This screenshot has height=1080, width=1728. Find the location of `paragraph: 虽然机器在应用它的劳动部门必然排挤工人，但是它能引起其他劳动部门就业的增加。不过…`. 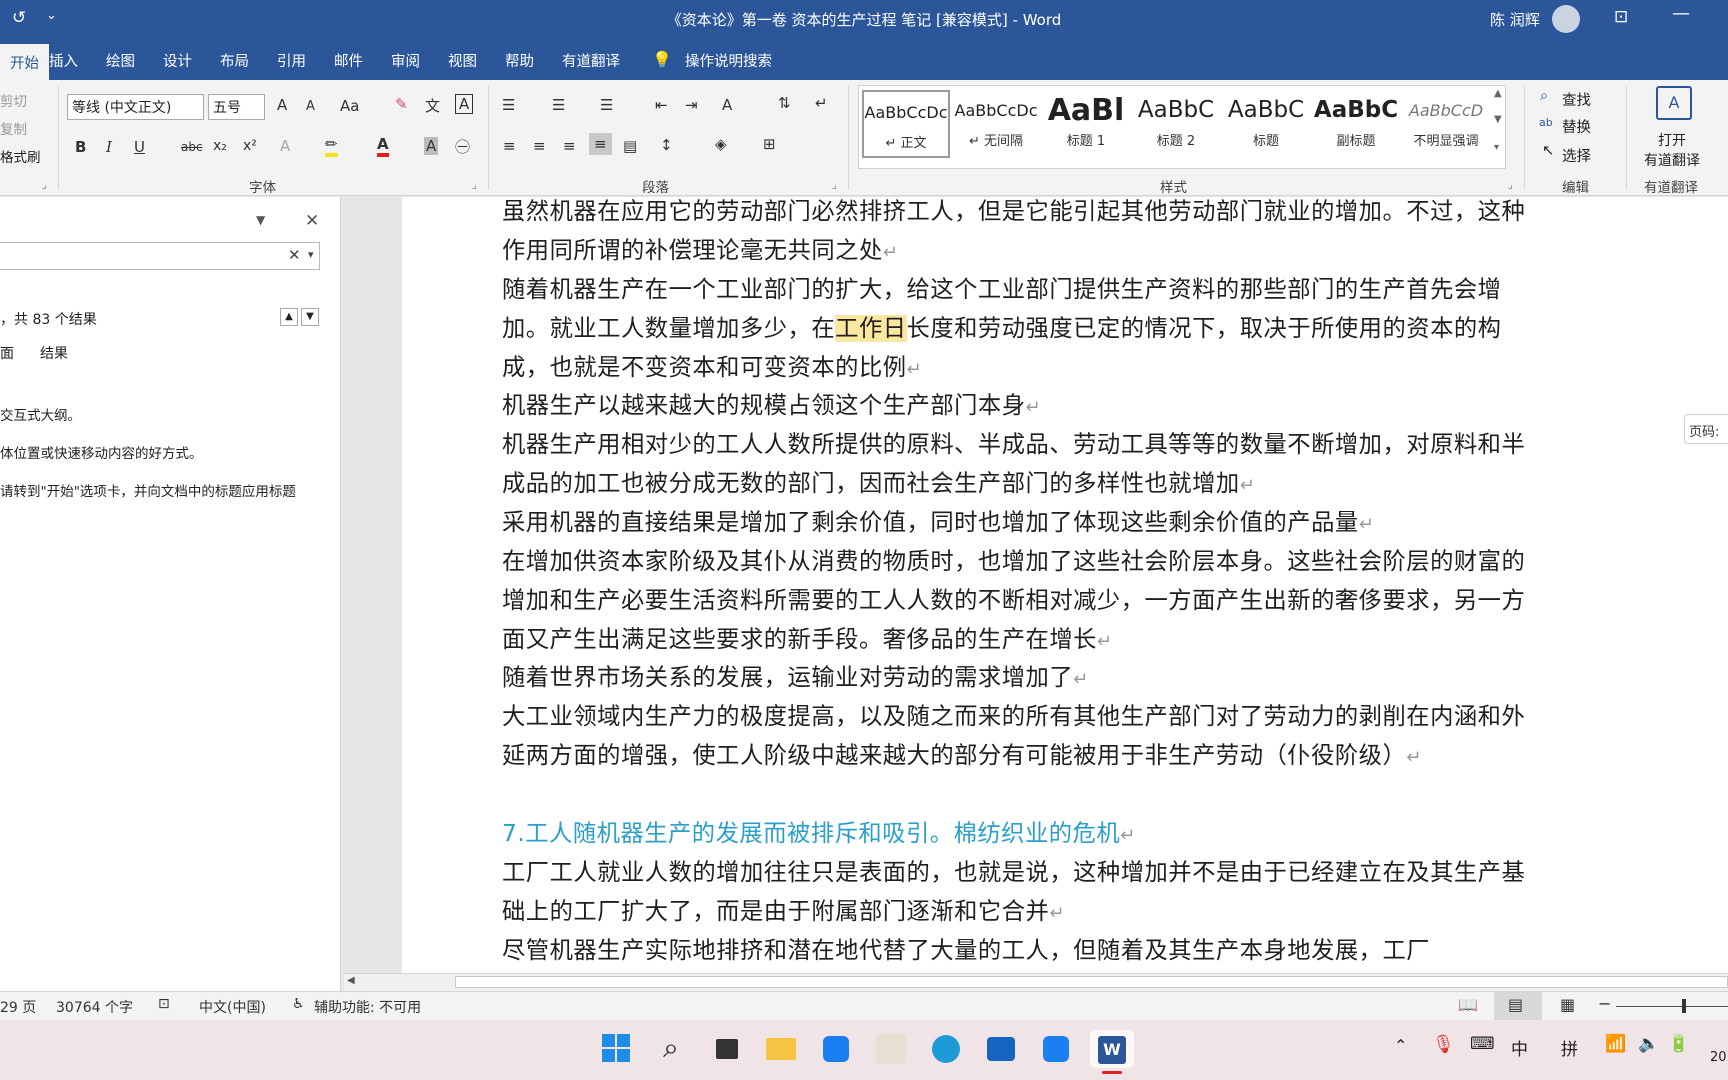

paragraph: 虽然机器在应用它的劳动部门必然排挤工人，但是它能引起其他劳动部门就业的增加。不过… is located at coordinates (1022, 233).